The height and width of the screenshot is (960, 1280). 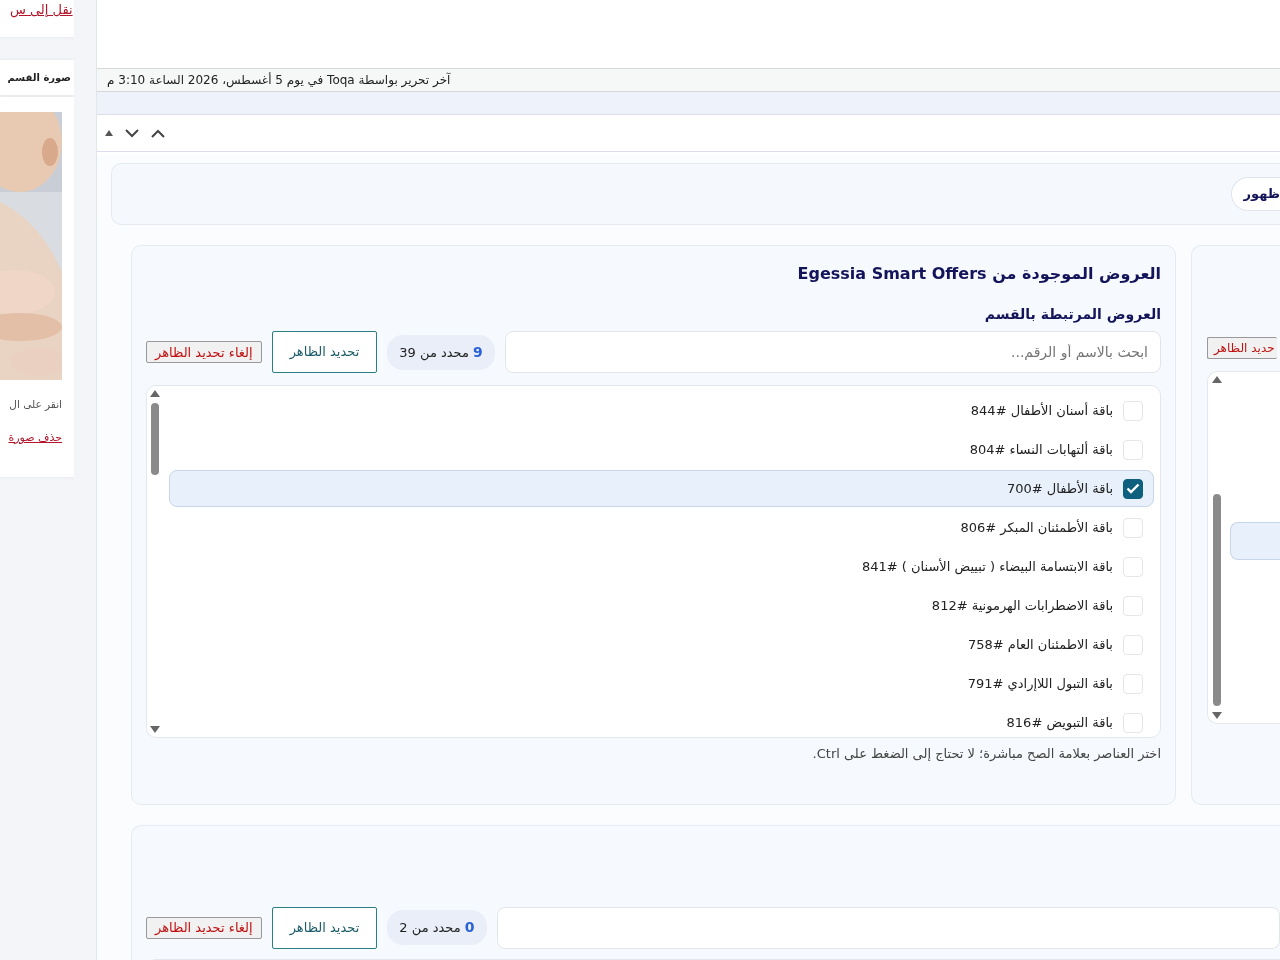 What do you see at coordinates (1072, 315) in the screenshot?
I see `section-subtitle: العروض المرتبطة بالقسم` at bounding box center [1072, 315].